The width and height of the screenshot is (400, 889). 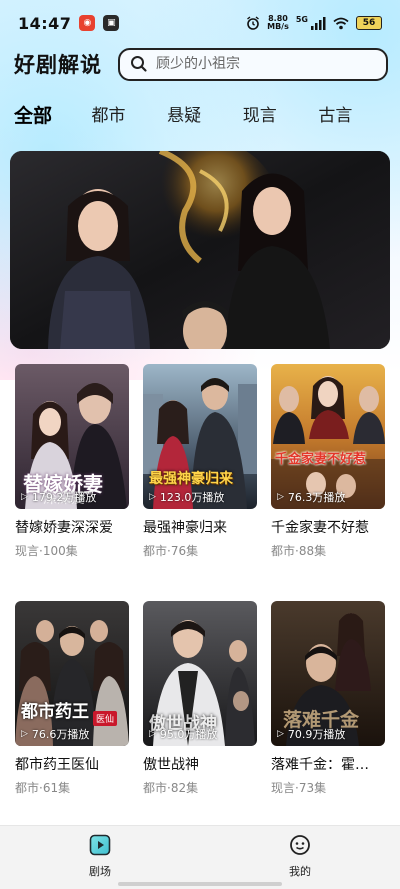 I want to click on drama-poster: 替嫁娇妻 深深爱 ▷ 179.2万播放, so click(x=72, y=436).